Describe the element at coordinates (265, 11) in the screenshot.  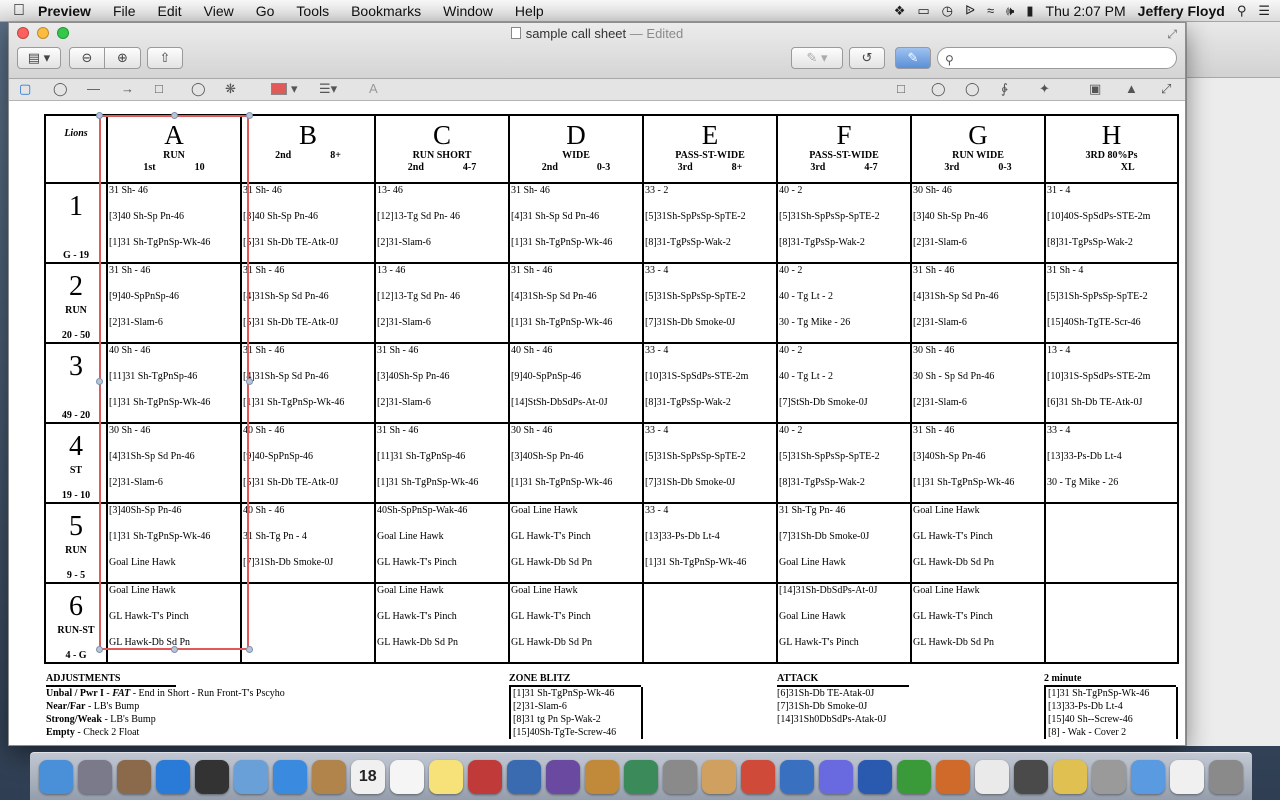
I see `menu-go: Go` at that location.